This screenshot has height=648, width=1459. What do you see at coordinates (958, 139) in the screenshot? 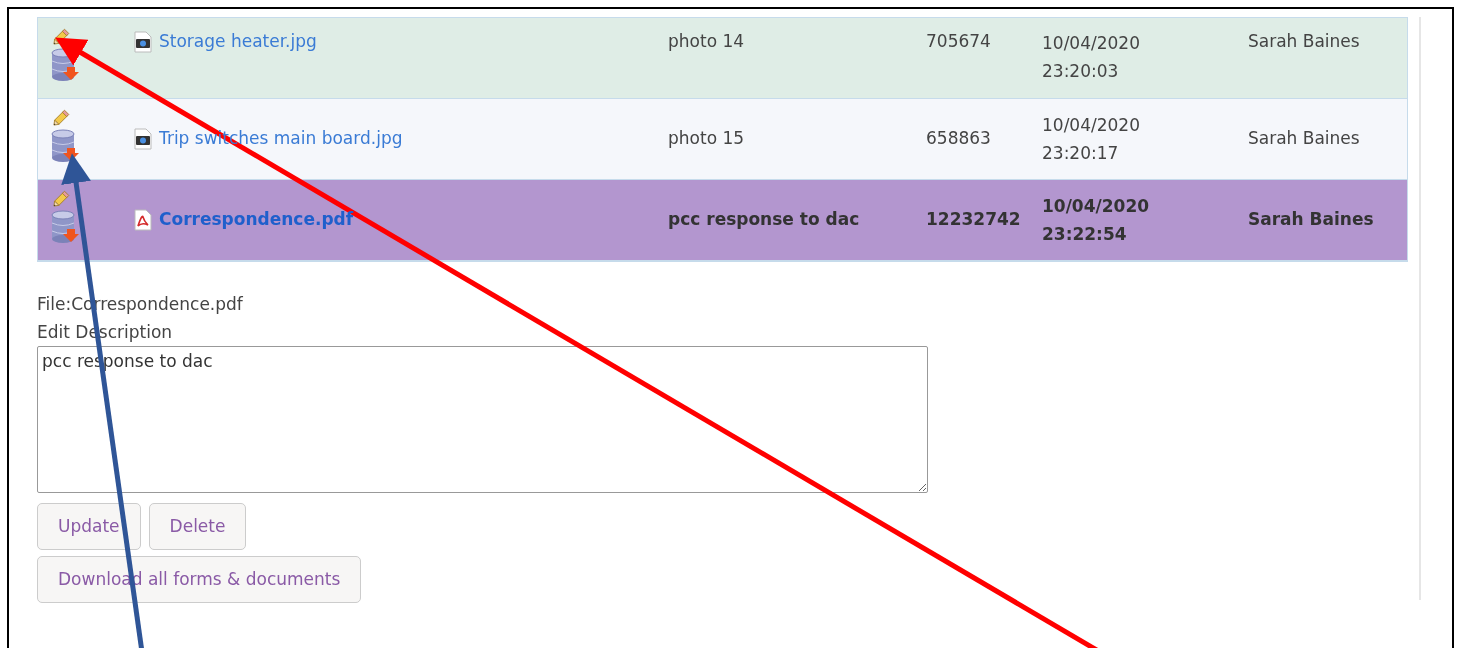
I see `size-cell-text: 658863` at bounding box center [958, 139].